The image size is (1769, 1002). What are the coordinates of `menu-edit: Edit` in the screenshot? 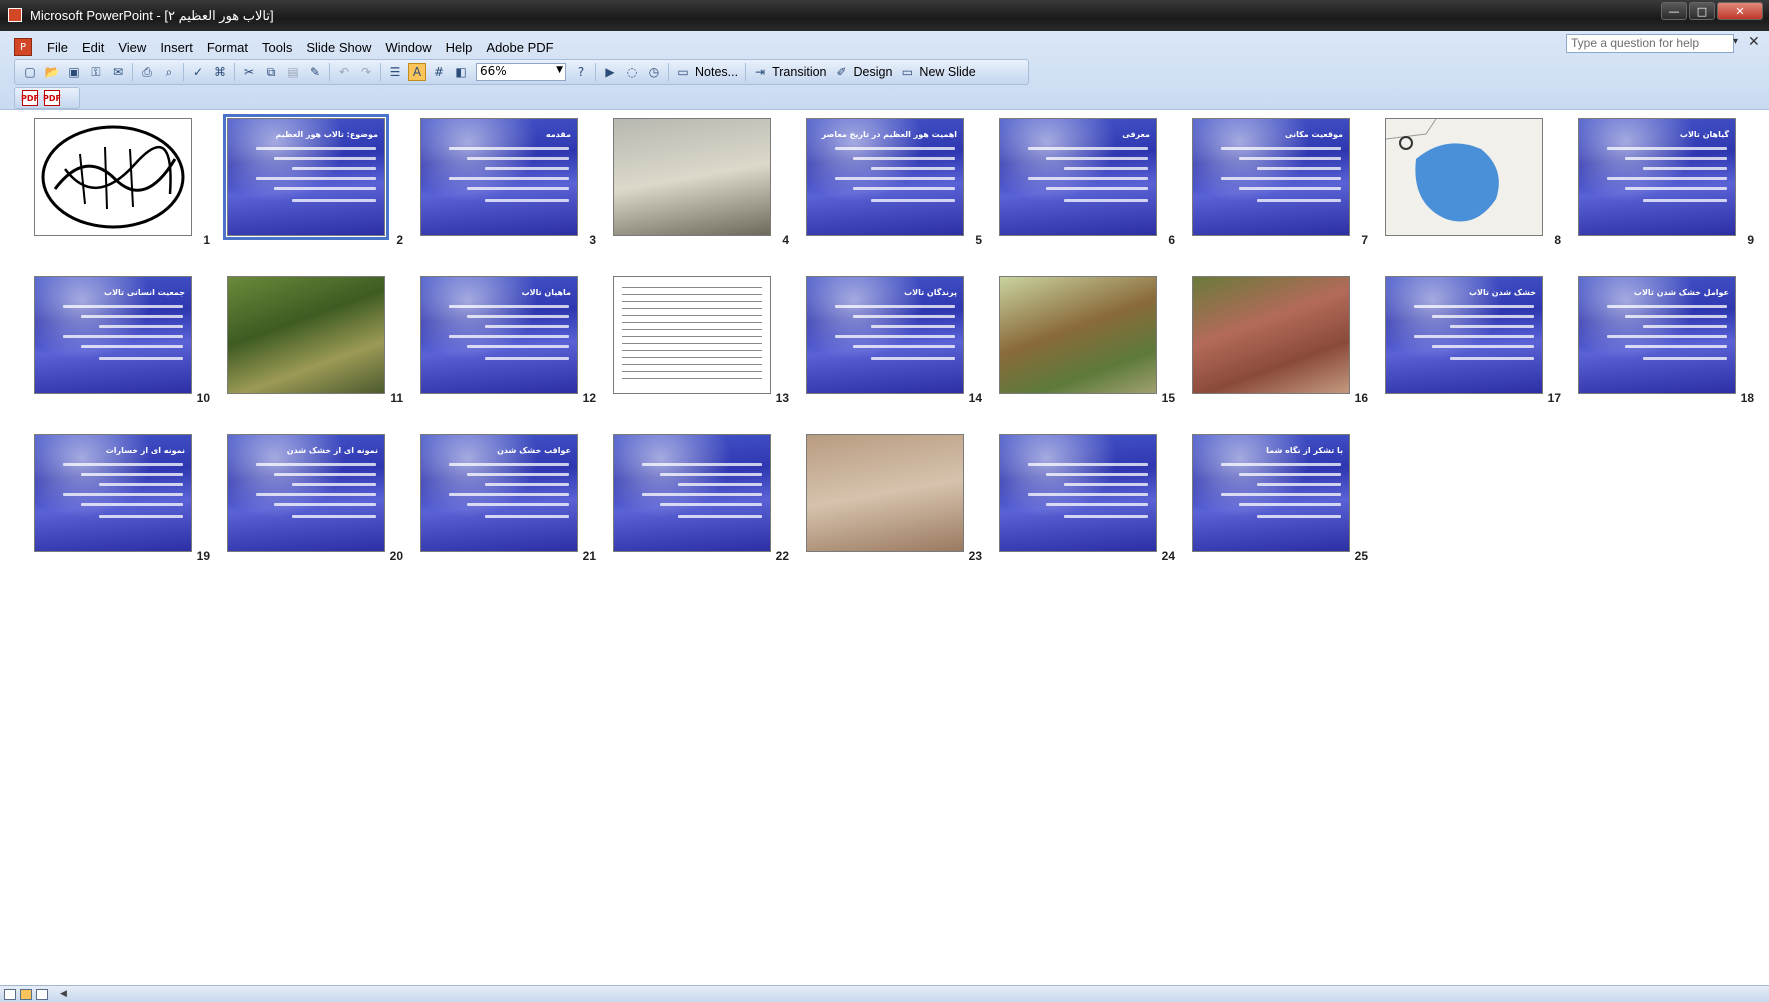 It's located at (93, 47).